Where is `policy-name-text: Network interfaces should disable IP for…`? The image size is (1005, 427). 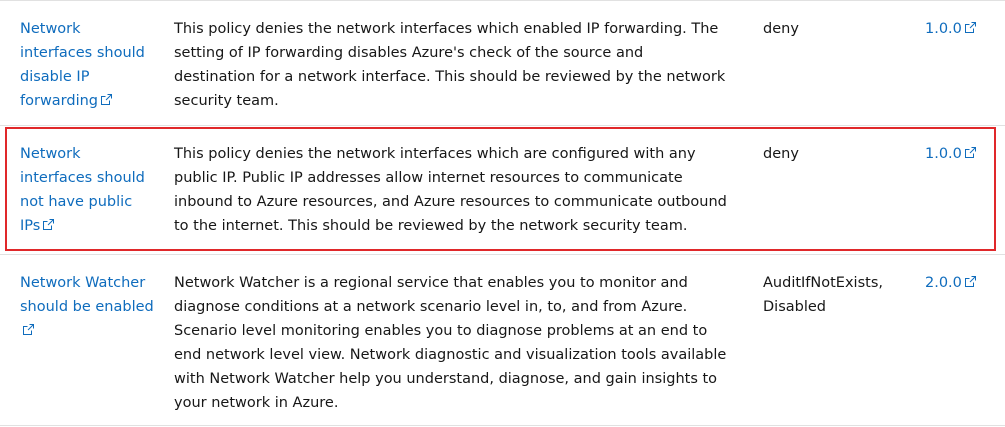
policy-name-text: Network interfaces should disable IP for… is located at coordinates (82, 65).